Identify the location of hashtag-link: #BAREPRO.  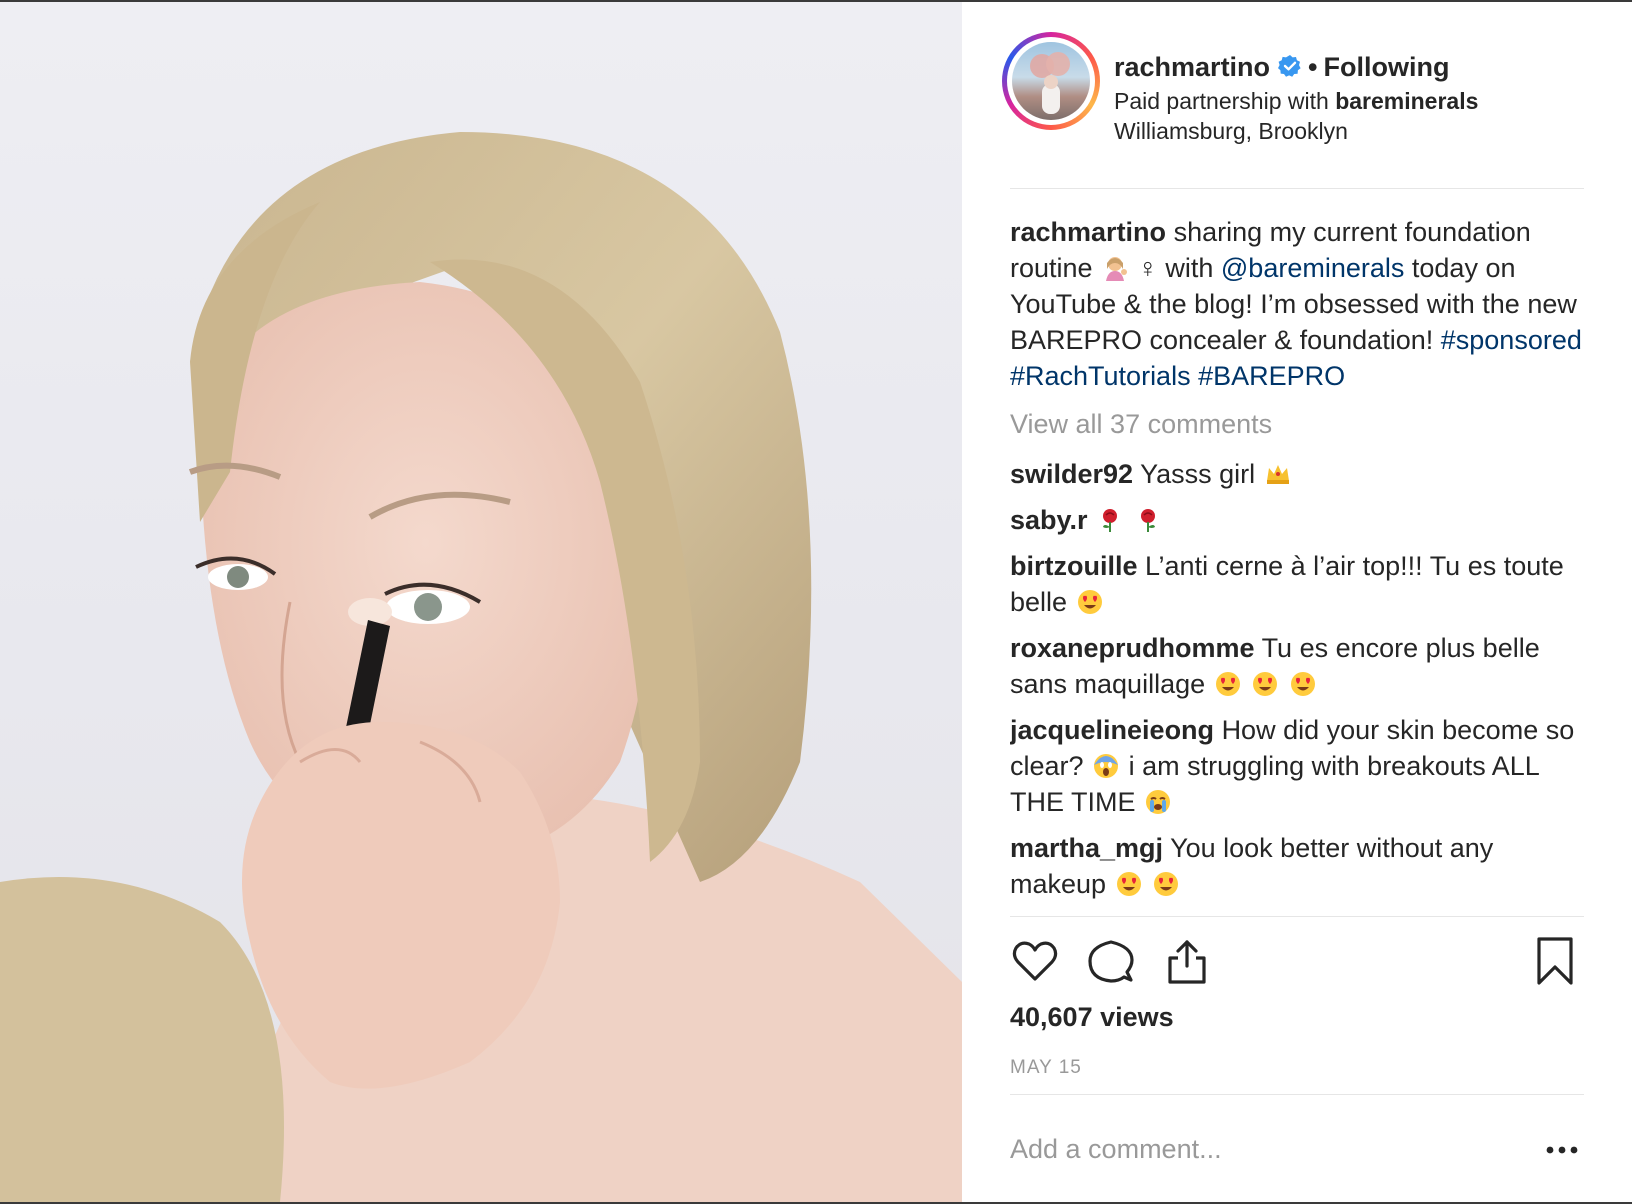
(1271, 376).